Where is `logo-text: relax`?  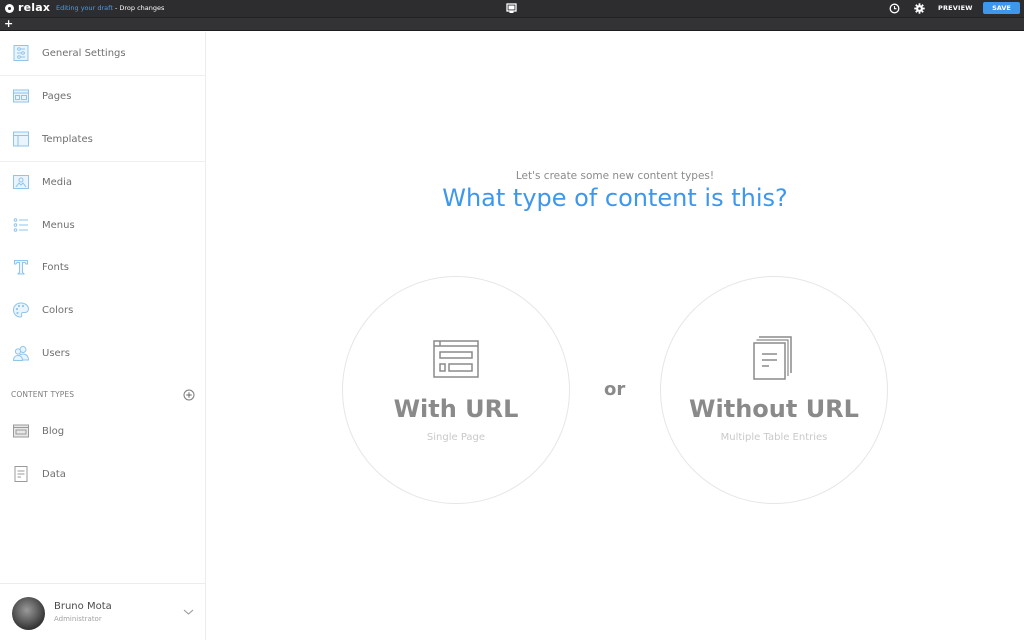 logo-text: relax is located at coordinates (34, 7).